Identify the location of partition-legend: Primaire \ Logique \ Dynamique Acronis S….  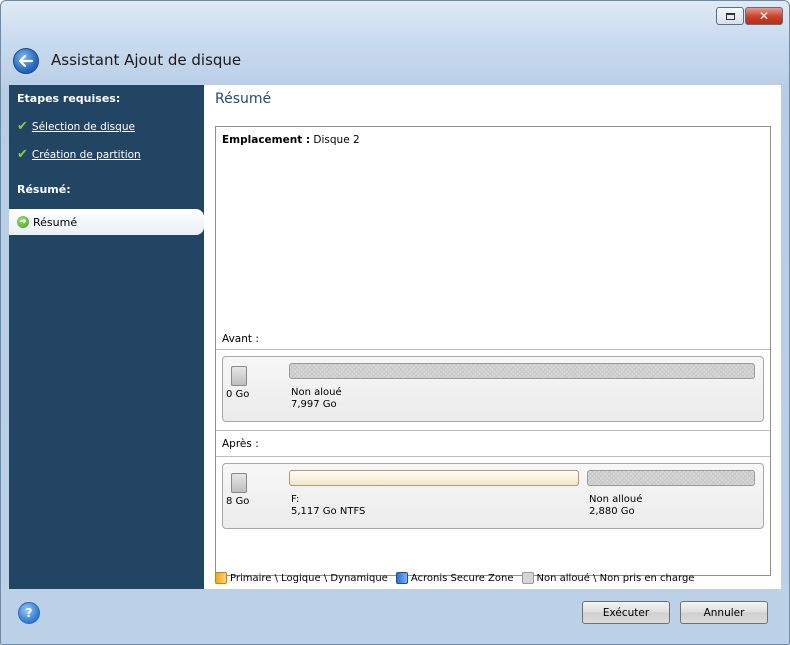
(493, 578).